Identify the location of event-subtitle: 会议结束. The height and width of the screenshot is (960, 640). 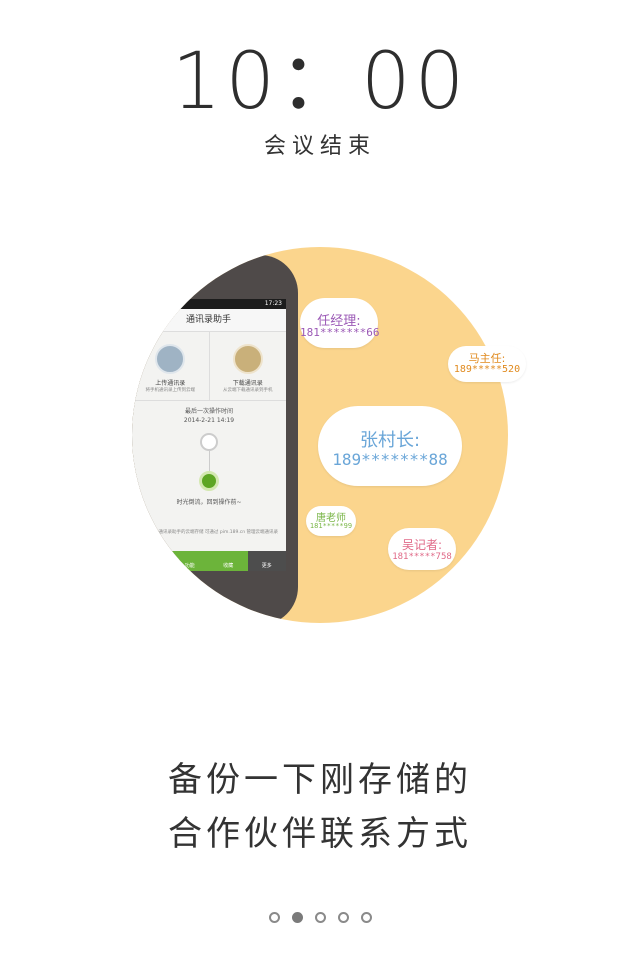
(319, 146).